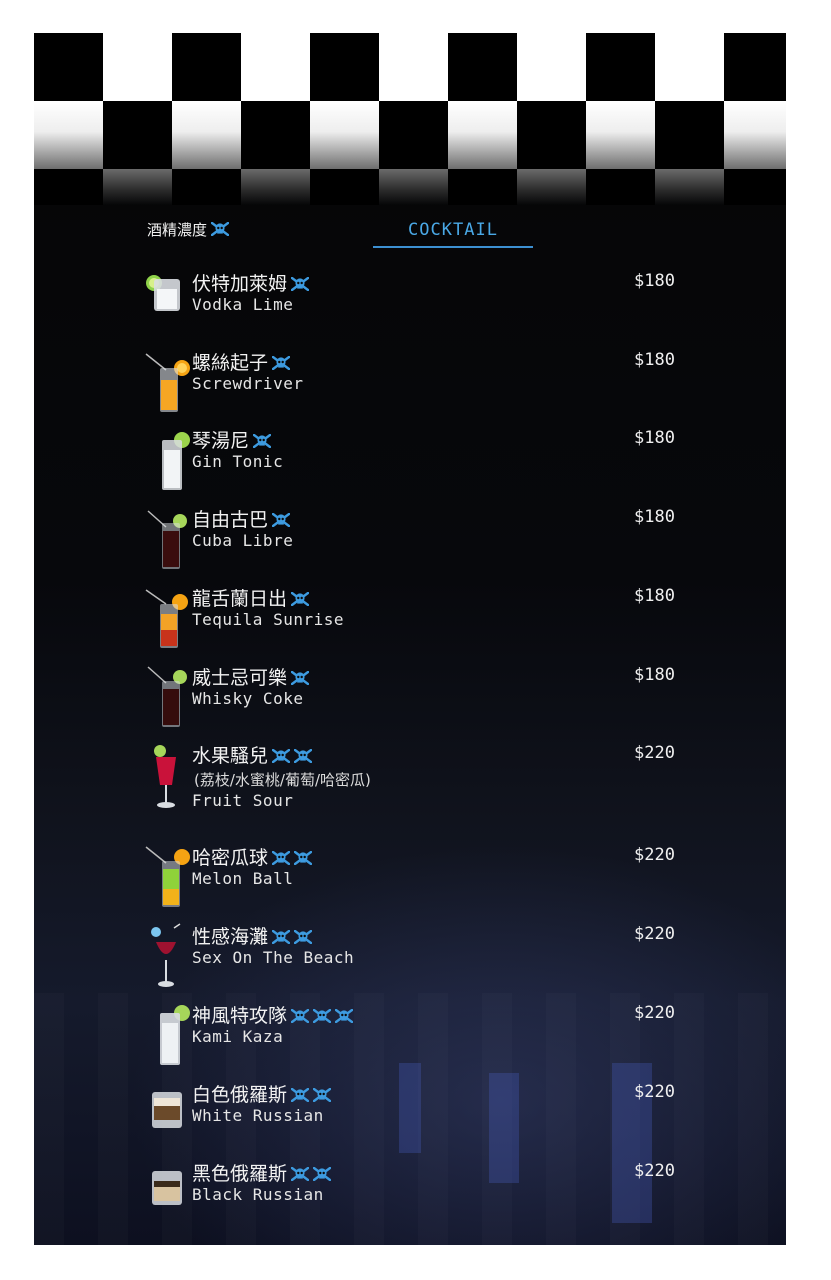 The width and height of the screenshot is (831, 1280). What do you see at coordinates (240, 1174) in the screenshot?
I see `item-name-chinese-text: 黑色俄羅斯` at bounding box center [240, 1174].